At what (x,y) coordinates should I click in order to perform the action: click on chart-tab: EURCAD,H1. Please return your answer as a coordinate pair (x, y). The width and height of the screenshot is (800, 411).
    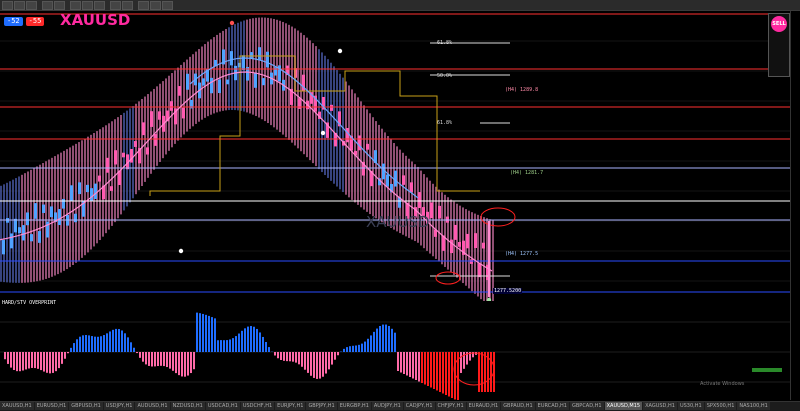
    Looking at the image, I should click on (552, 406).